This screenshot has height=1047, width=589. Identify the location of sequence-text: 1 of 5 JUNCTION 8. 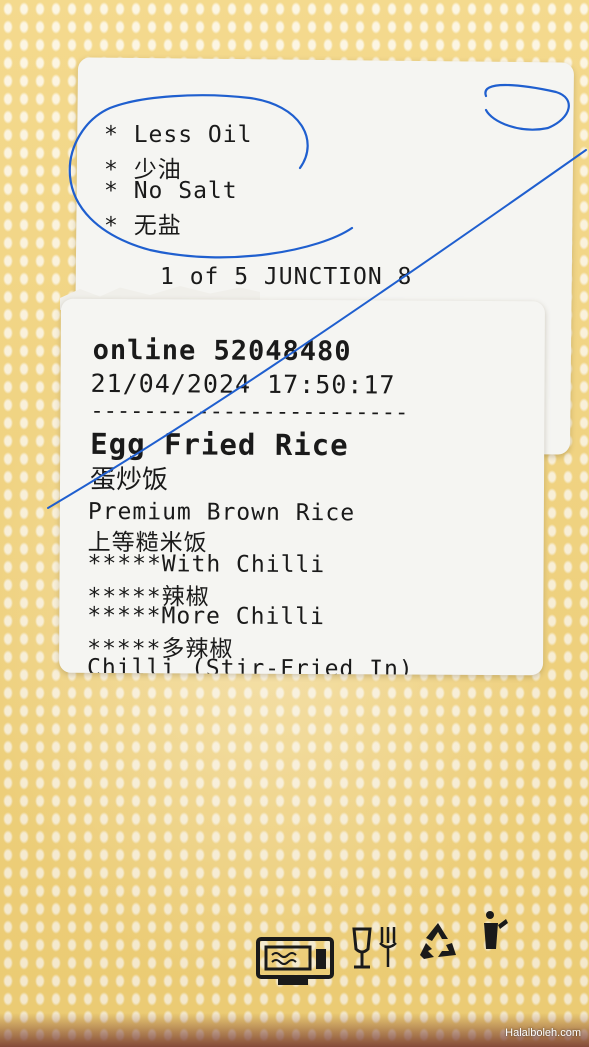
(286, 277).